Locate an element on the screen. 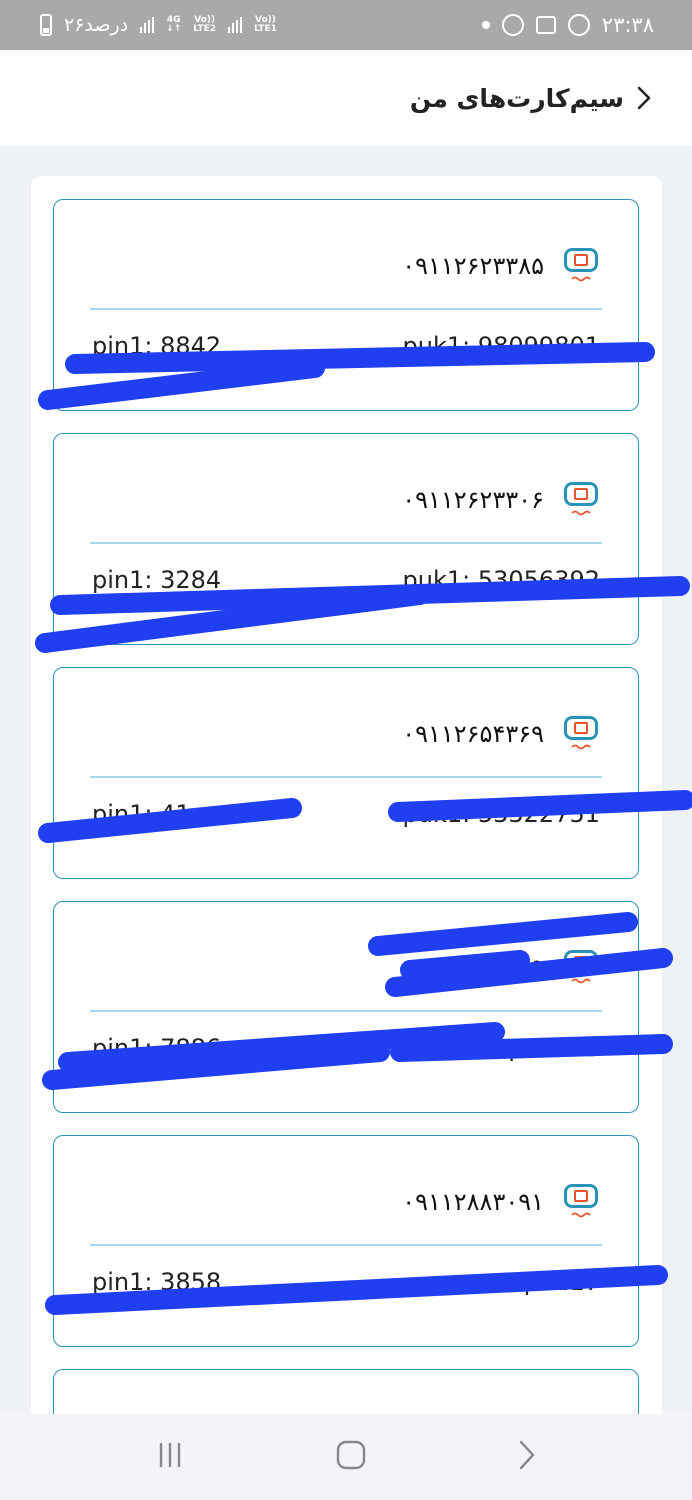  puk-code: p1217 is located at coordinates (561, 1282).